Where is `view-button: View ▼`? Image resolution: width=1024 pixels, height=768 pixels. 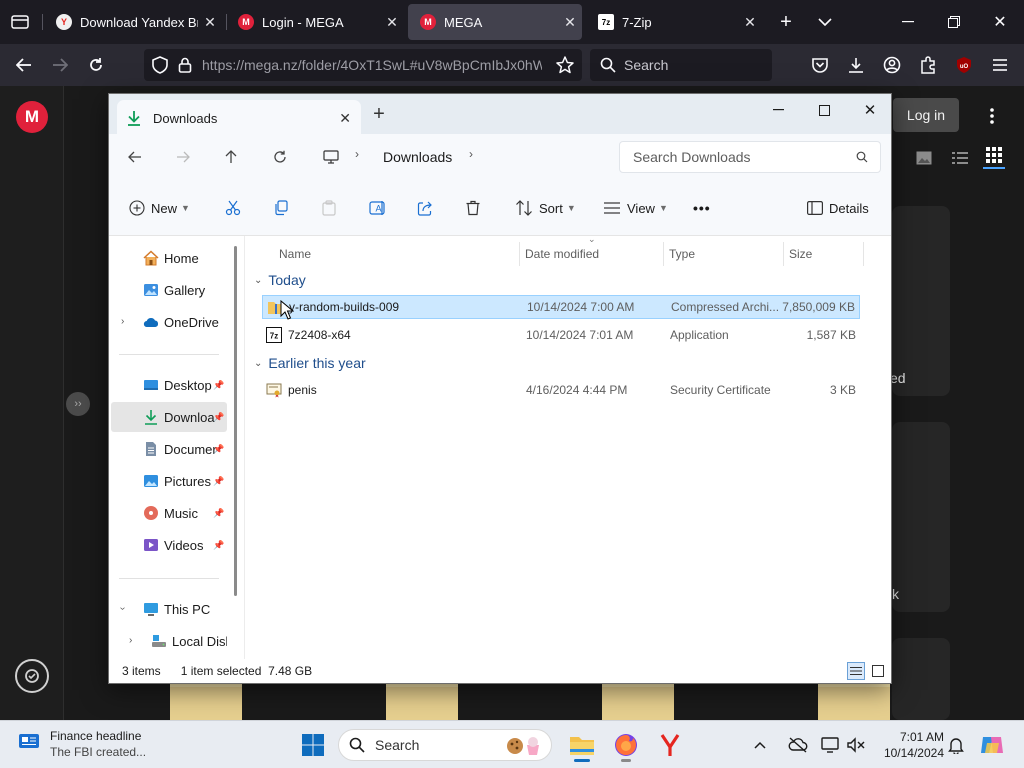
view-button: View ▼ is located at coordinates (635, 208).